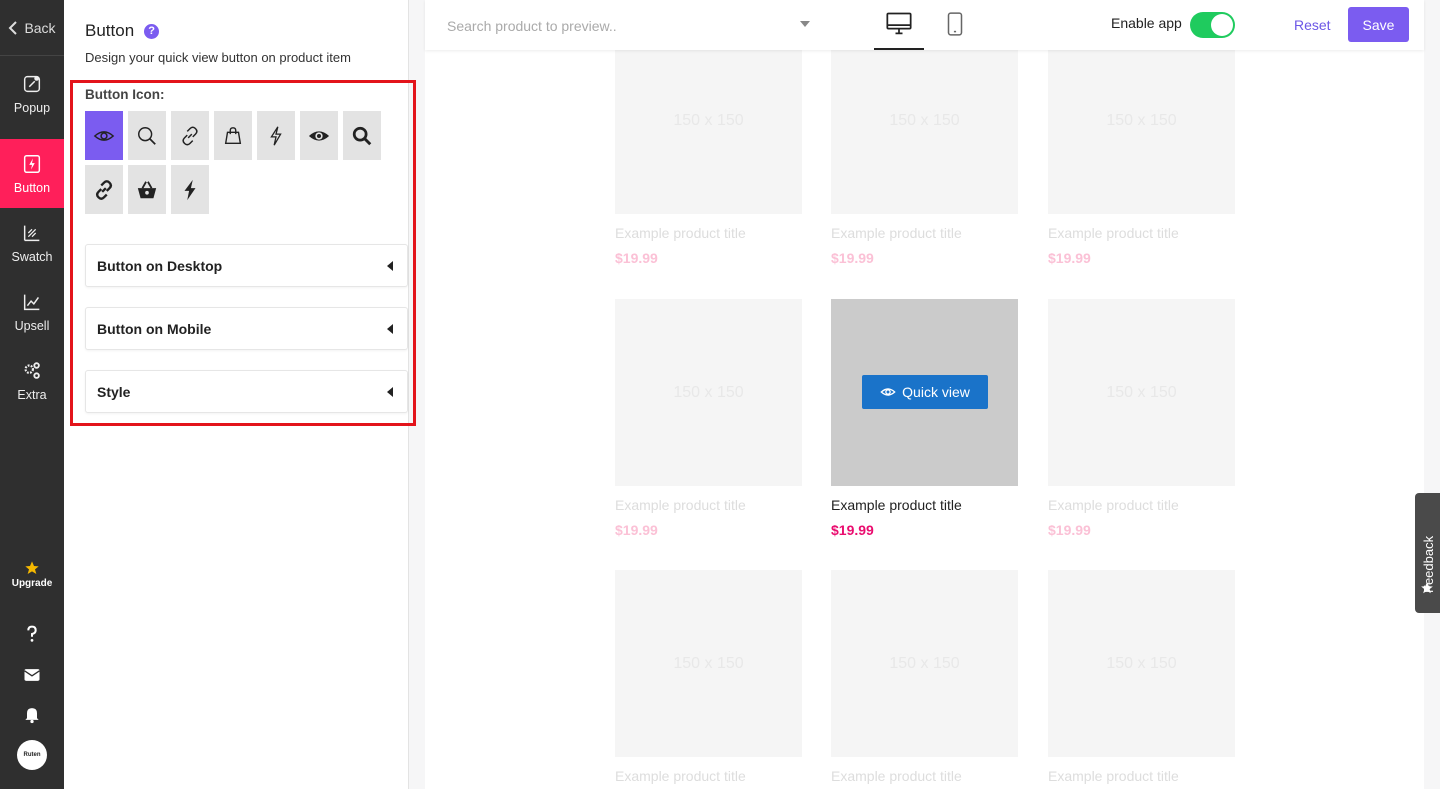 The height and width of the screenshot is (789, 1440). What do you see at coordinates (32, 187) in the screenshot?
I see `nav-label-button: Button` at bounding box center [32, 187].